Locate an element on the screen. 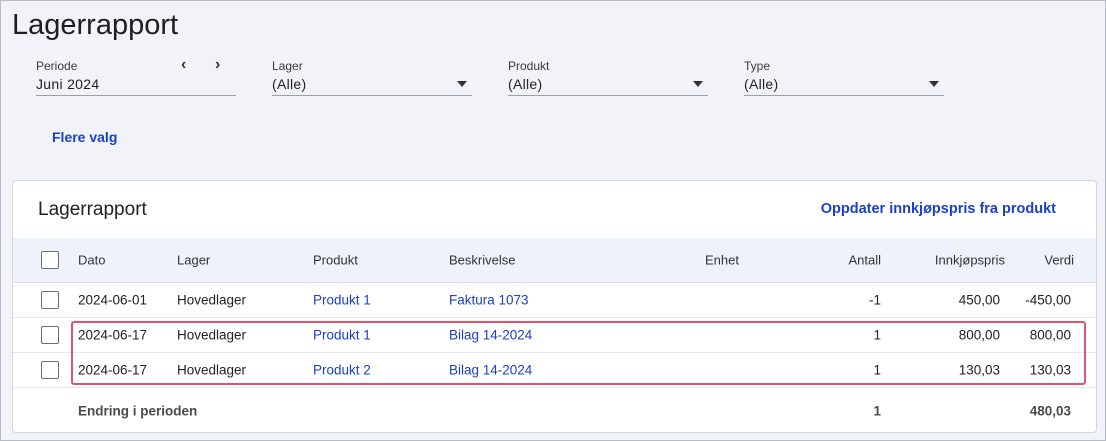  summary-row: Endring i perioden 1 480,03 is located at coordinates (554, 410).